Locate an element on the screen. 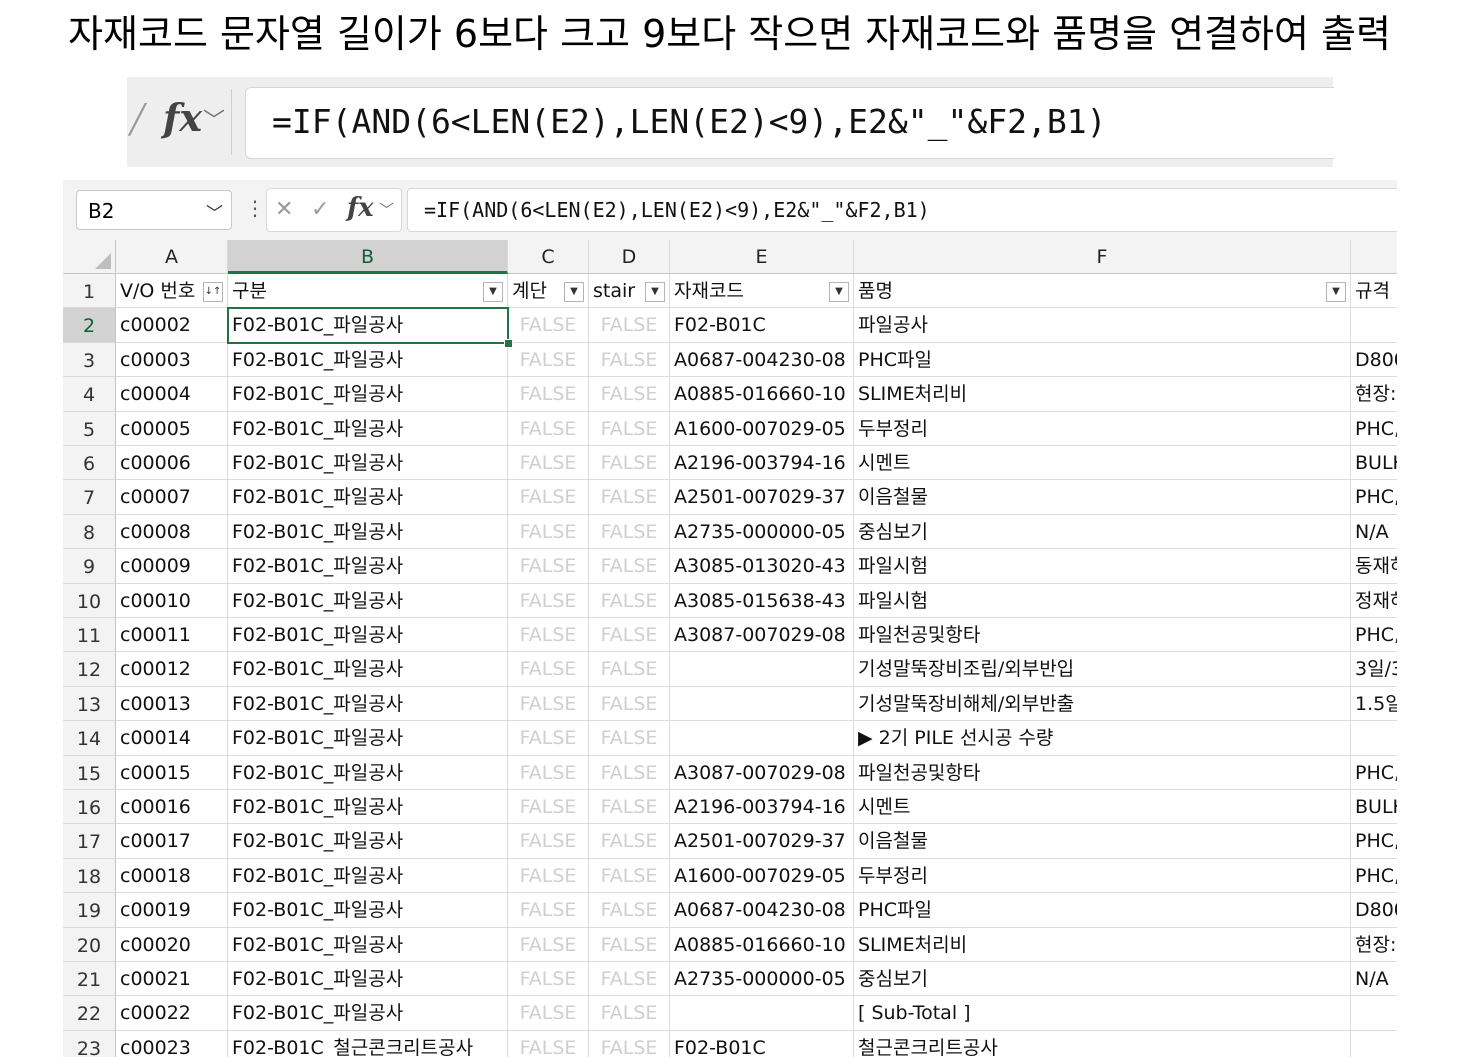  name-box: B2 ﹀ is located at coordinates (154, 210).